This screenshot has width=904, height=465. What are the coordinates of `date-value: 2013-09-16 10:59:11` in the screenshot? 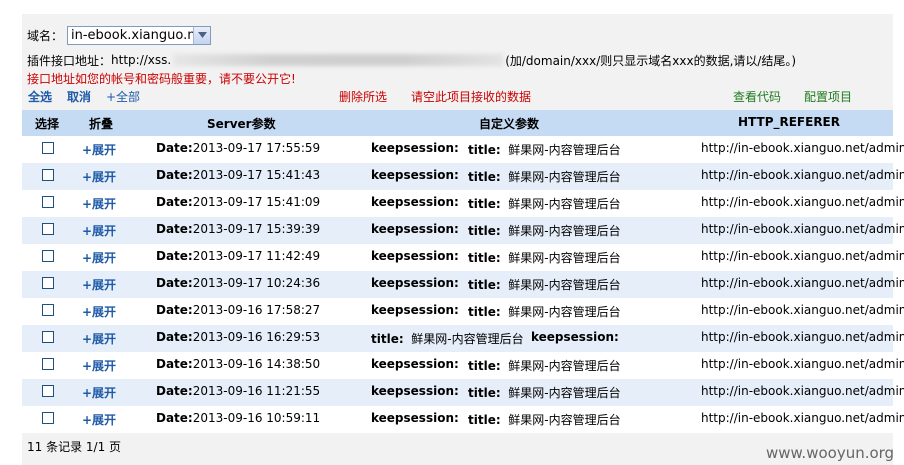 It's located at (256, 418).